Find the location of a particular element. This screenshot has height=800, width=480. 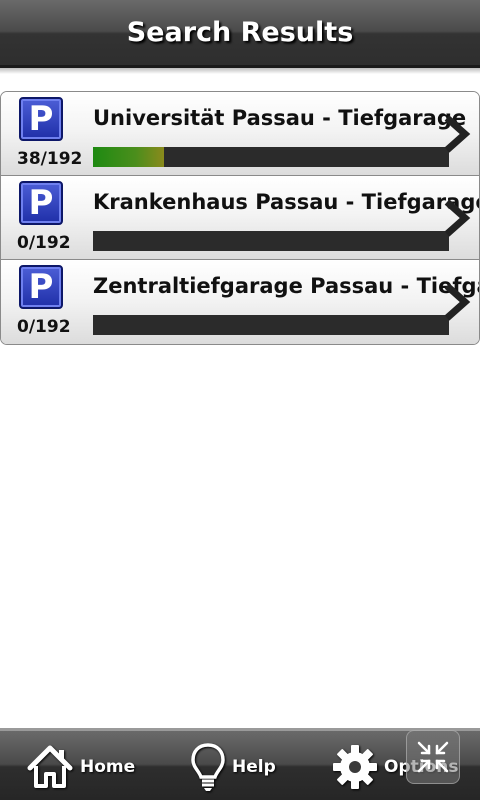

tab-home: Home is located at coordinates (80, 765).